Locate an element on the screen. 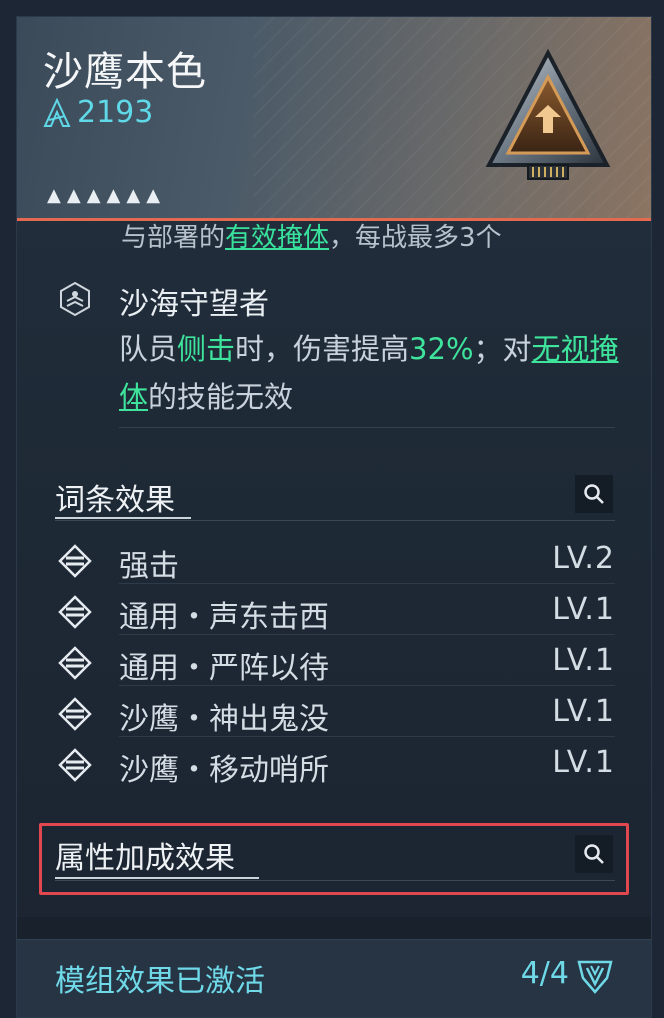 This screenshot has height=1018, width=664. module-status-label: 模组效果已激活 is located at coordinates (160, 981).